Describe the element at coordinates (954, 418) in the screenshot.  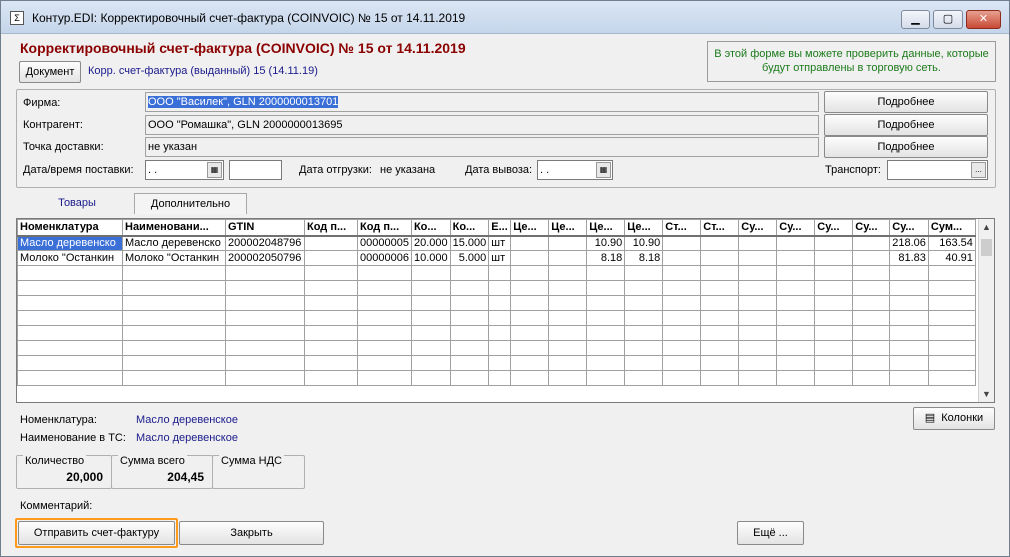
I see `columns-button: ▤ Колонки` at that location.